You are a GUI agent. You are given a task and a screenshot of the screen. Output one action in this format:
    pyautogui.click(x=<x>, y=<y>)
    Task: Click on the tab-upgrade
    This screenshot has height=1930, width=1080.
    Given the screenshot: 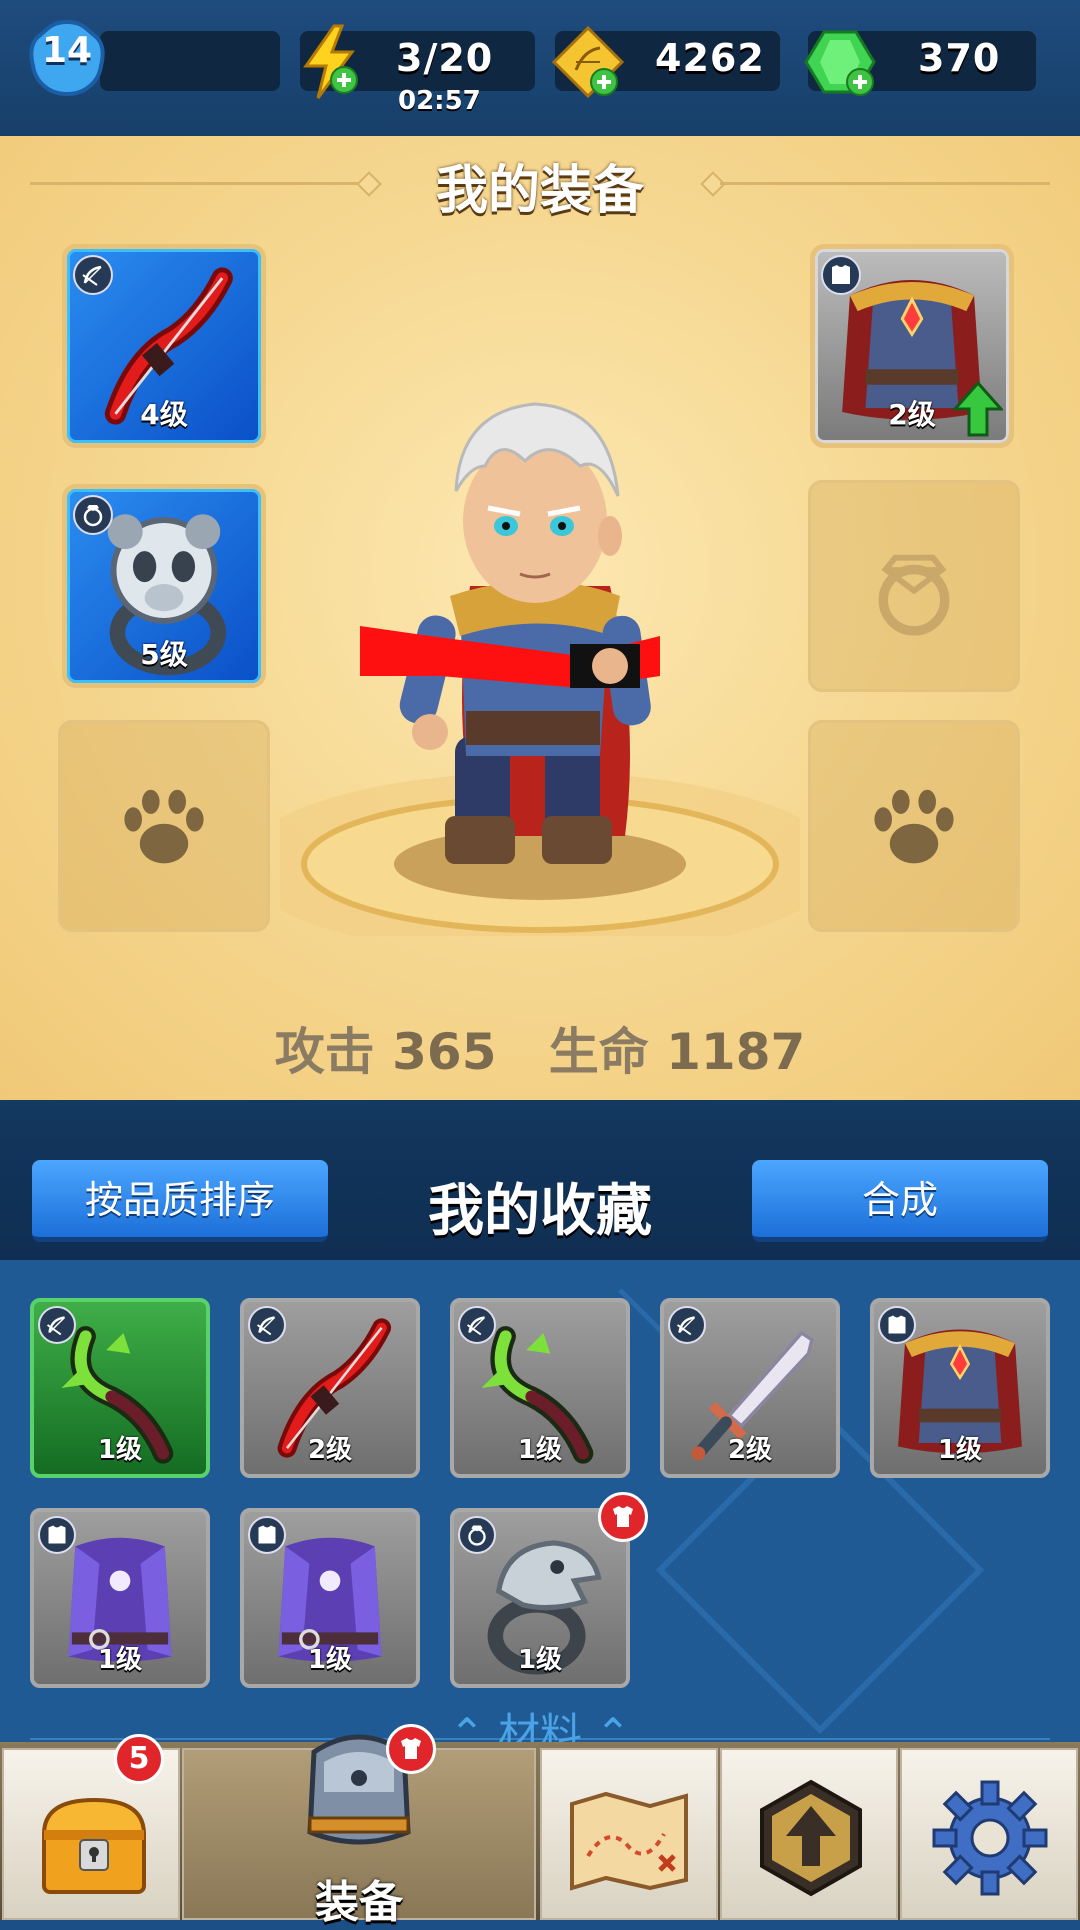 What is the action you would take?
    pyautogui.click(x=809, y=1834)
    